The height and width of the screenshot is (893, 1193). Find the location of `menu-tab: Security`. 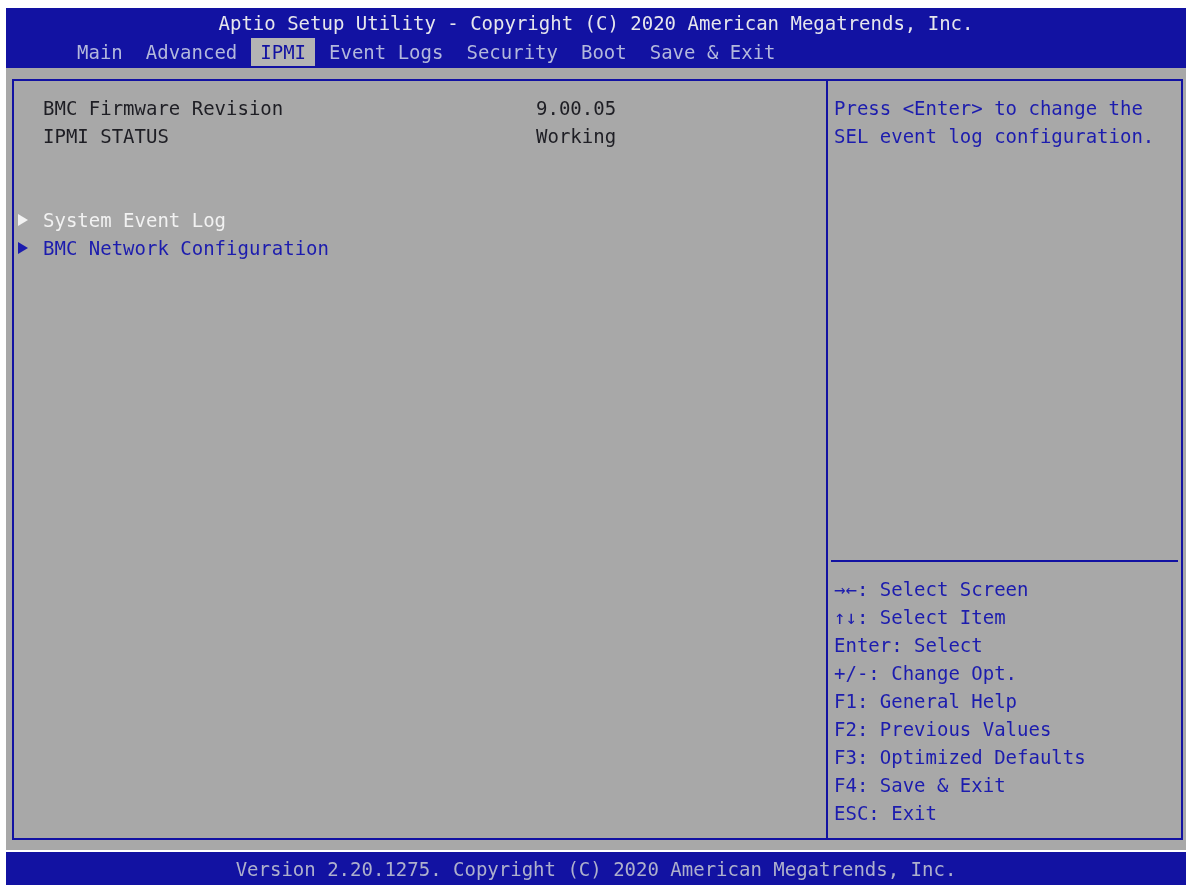

menu-tab: Security is located at coordinates (512, 52).